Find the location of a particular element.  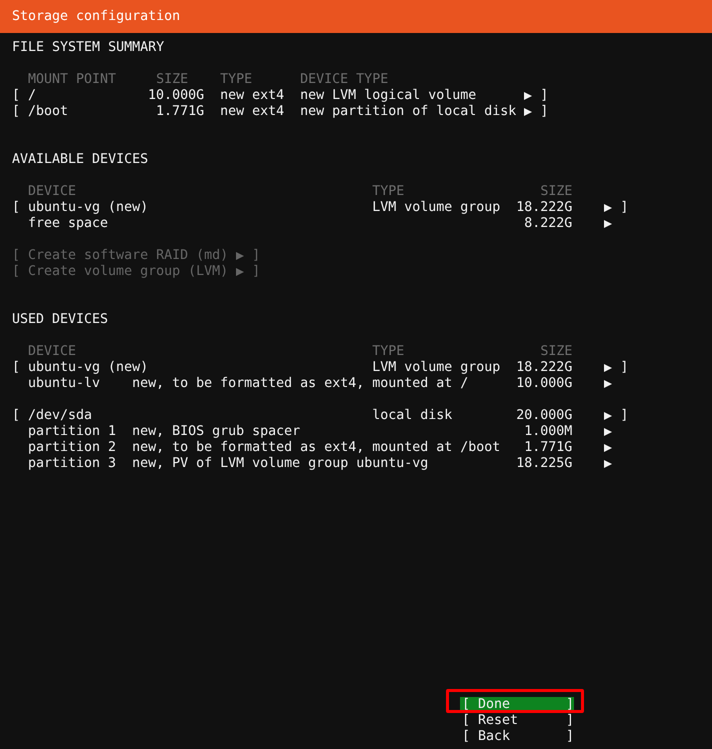

list-row: [ /boot 1.771G new ext4 new partition of local disk ] is located at coordinates (280, 112).